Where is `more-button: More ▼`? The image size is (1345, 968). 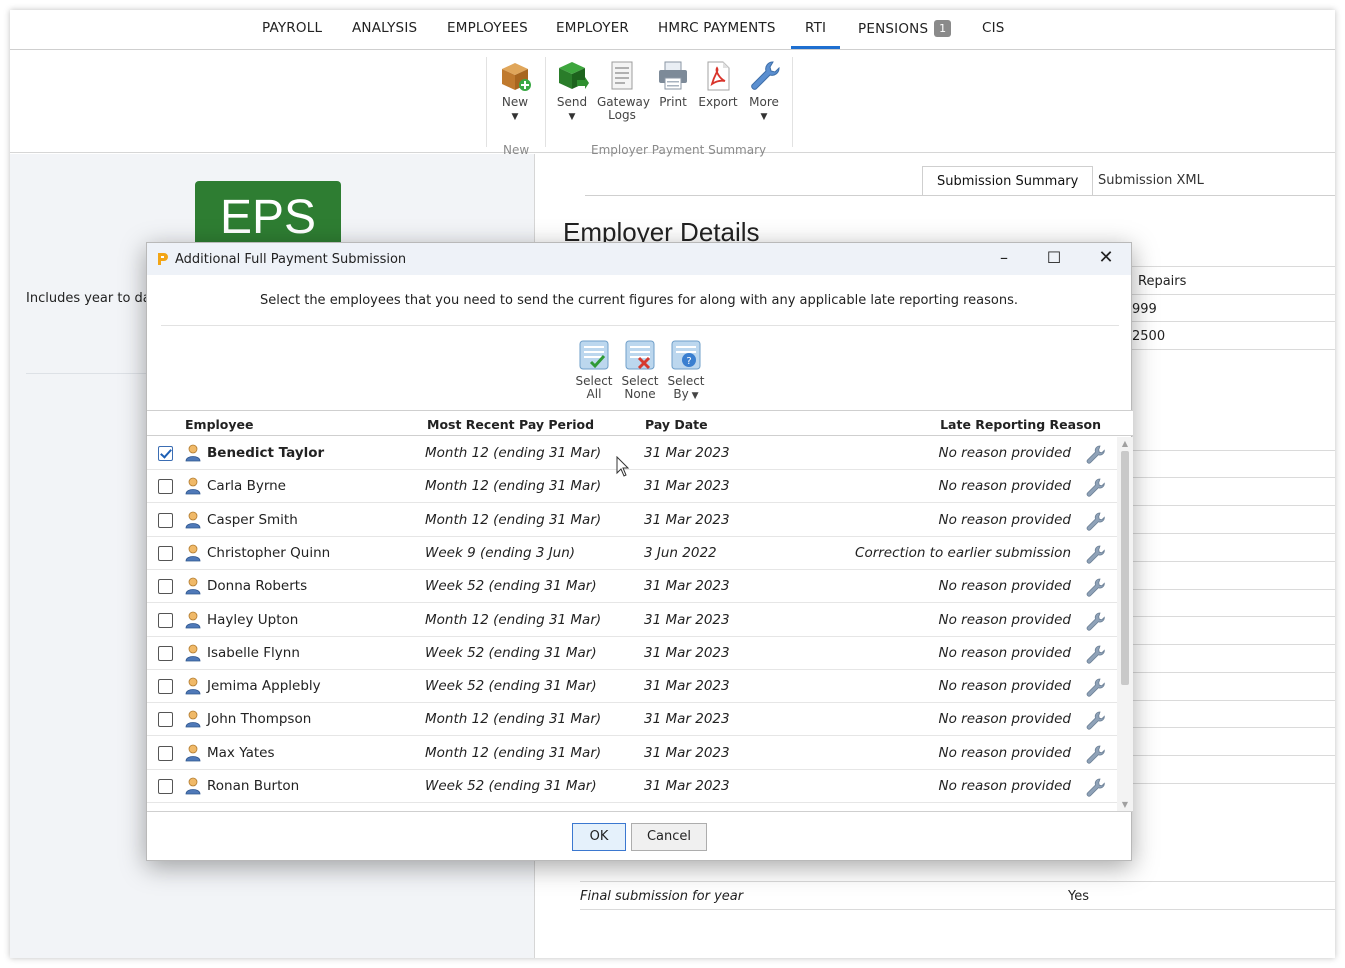 more-button: More ▼ is located at coordinates (764, 91).